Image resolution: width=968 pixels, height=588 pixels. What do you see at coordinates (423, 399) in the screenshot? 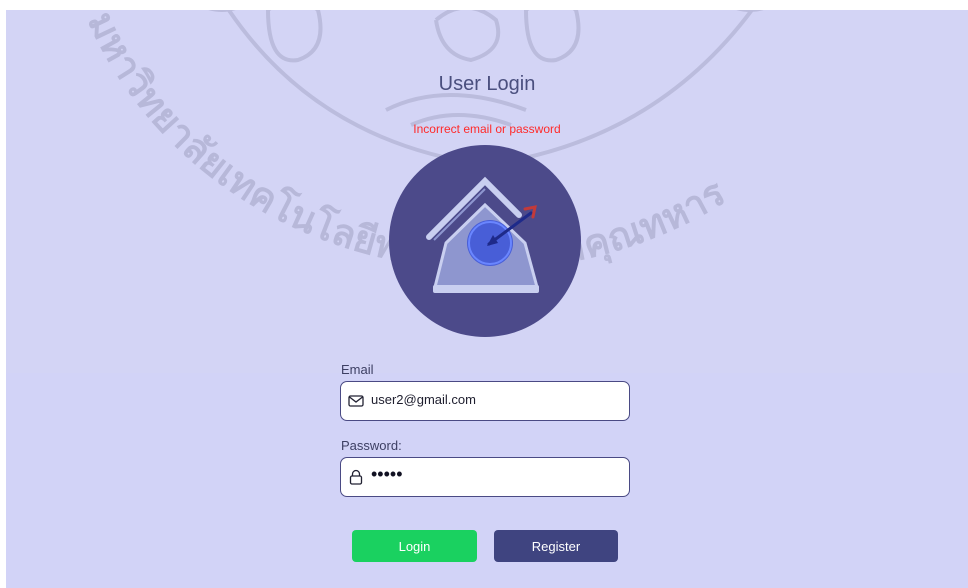
I see `email-value: user2@gmail.com` at bounding box center [423, 399].